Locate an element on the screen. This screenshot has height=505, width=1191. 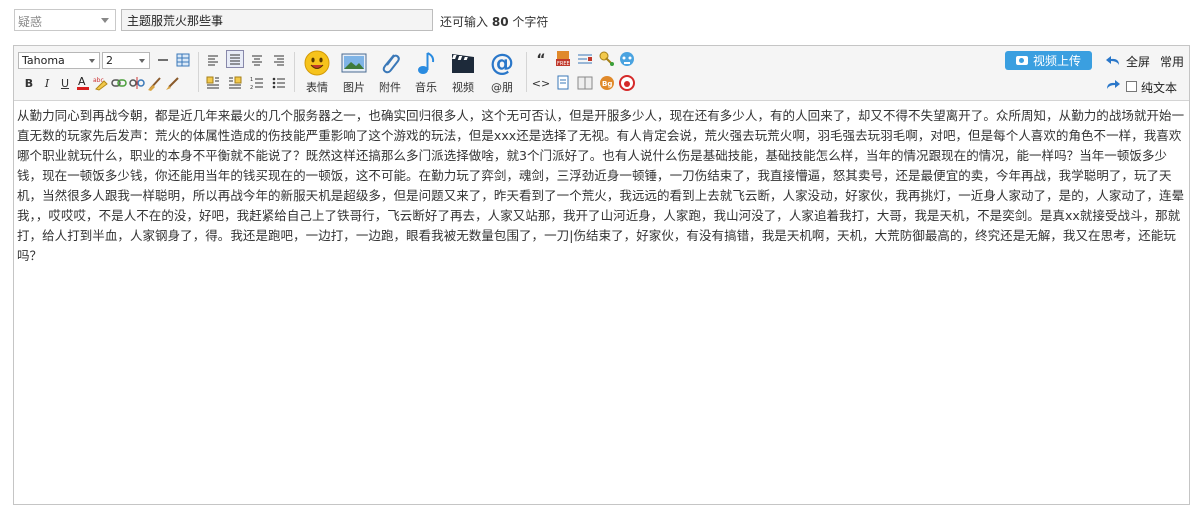
columns-icon is located at coordinates (585, 83).